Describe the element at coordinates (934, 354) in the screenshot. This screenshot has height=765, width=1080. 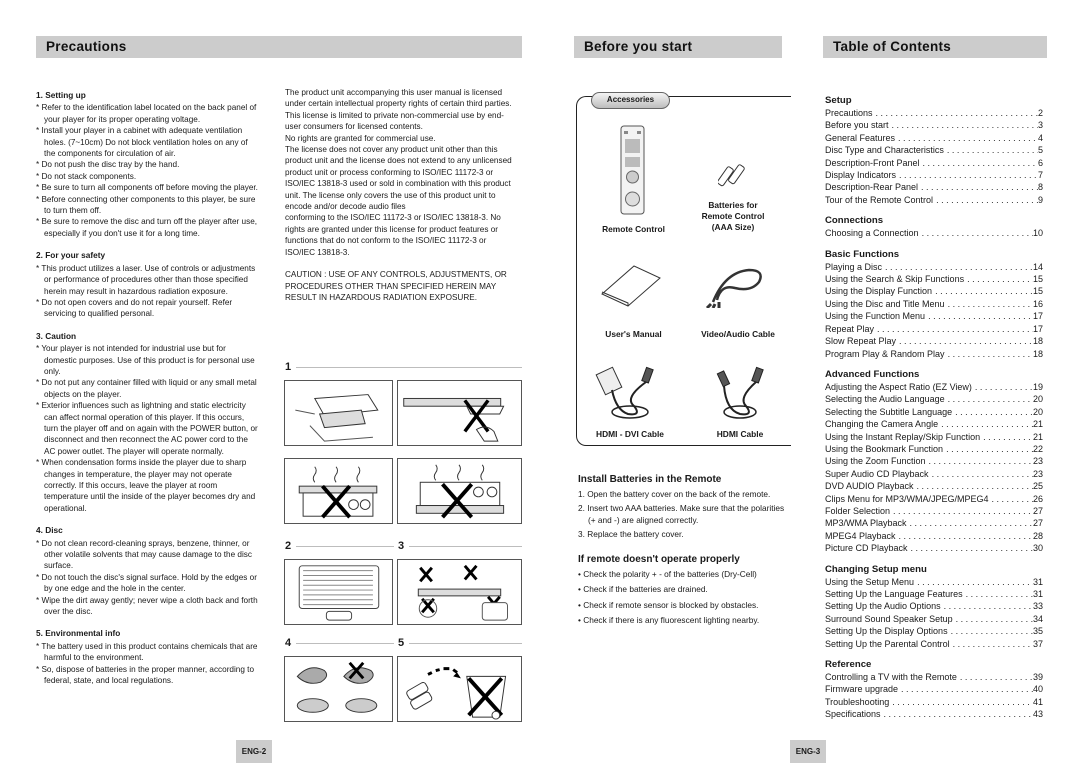
I see `toc-entry: Program Play & Random Play 18` at that location.